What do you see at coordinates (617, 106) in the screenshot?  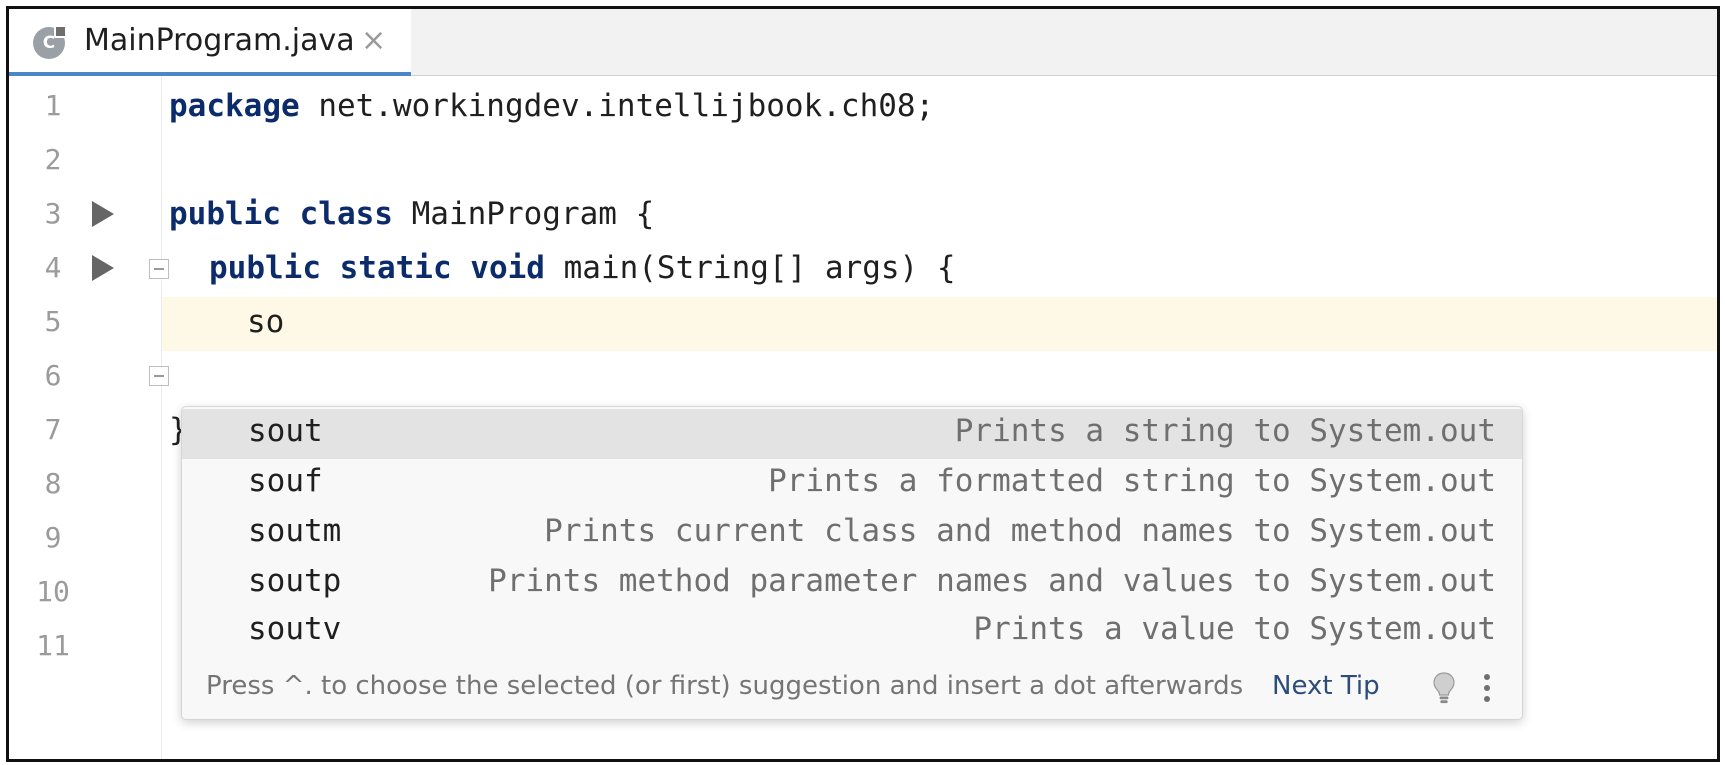 I see `code-text: net.workingdev.intellijbook.ch08;` at bounding box center [617, 106].